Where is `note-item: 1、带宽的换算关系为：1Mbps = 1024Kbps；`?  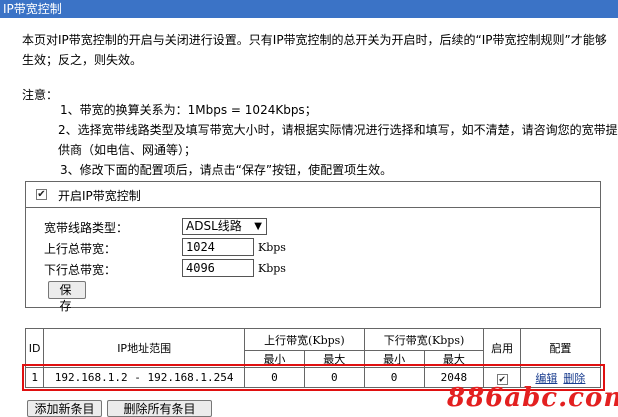
note-item: 1、带宽的换算关系为：1Mbps = 1024Kbps； is located at coordinates (188, 110).